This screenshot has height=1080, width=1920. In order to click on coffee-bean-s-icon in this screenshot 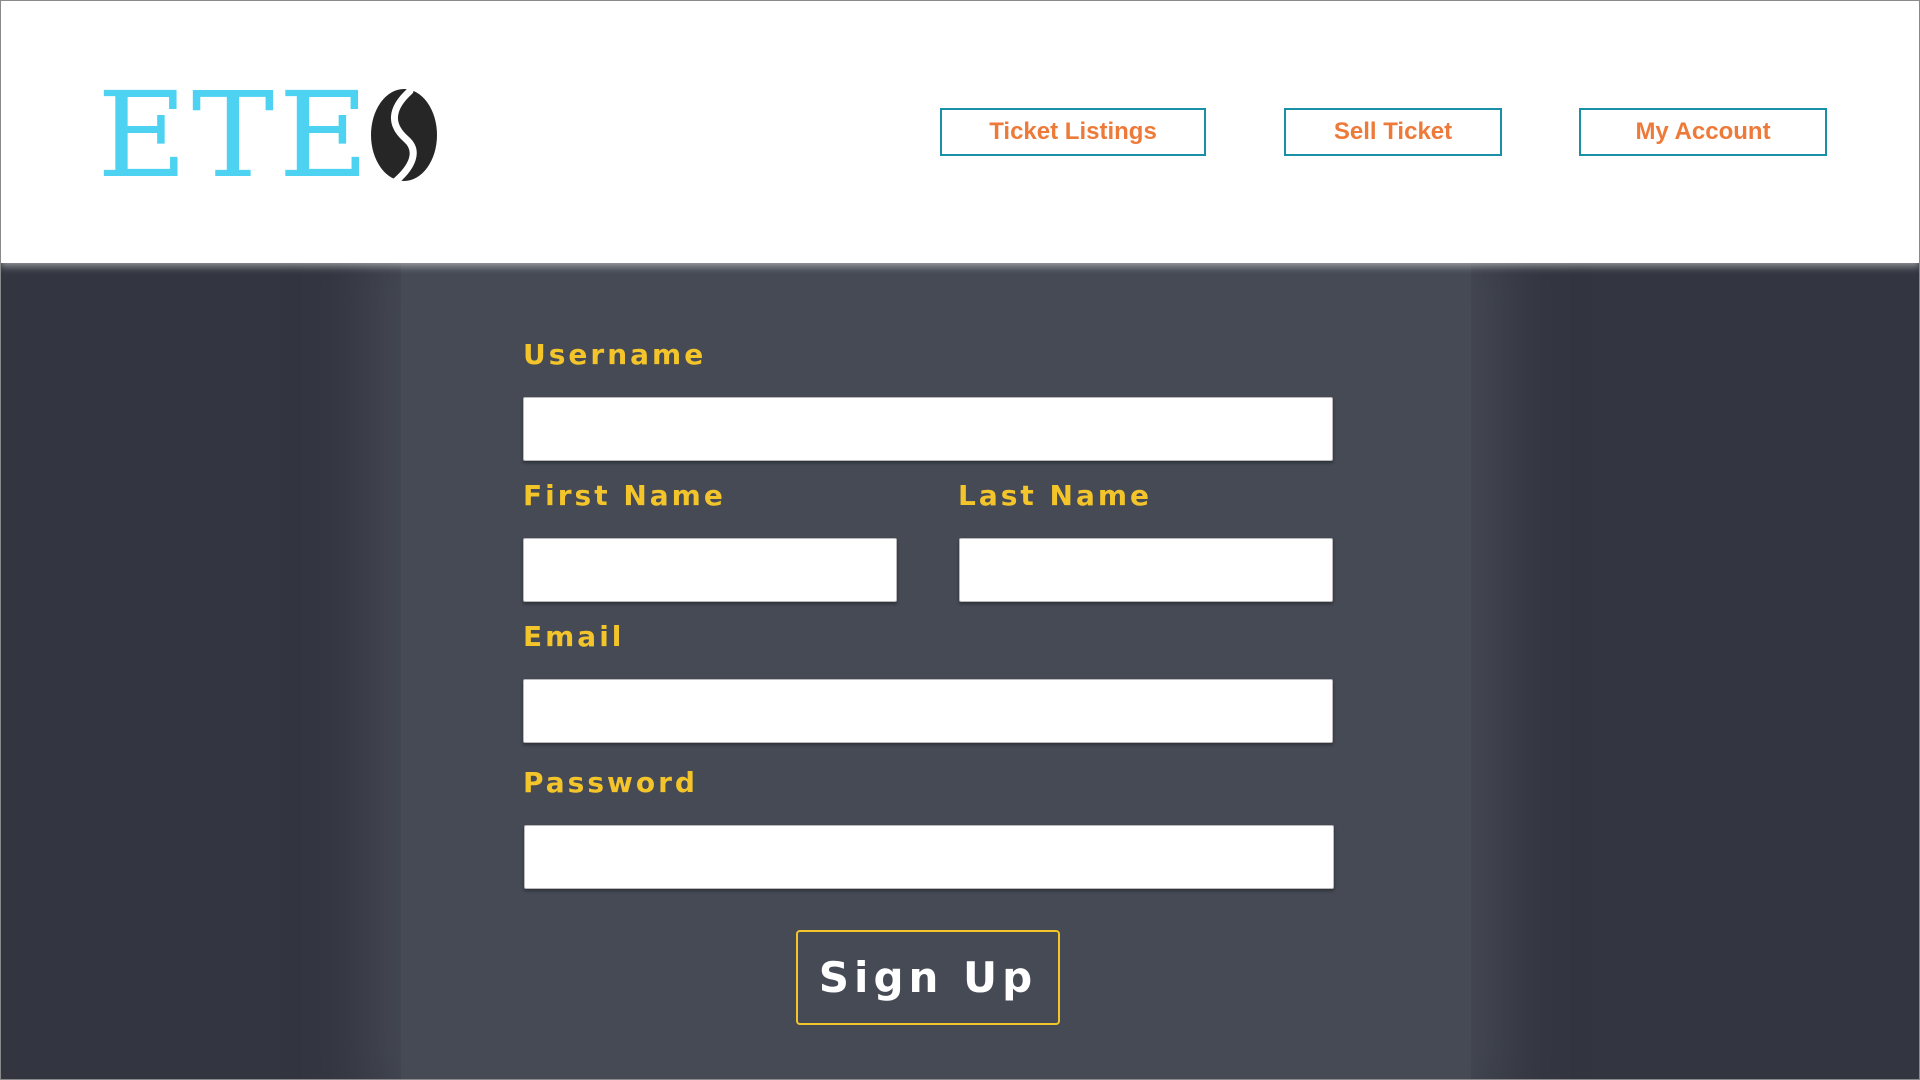, I will do `click(403, 135)`.